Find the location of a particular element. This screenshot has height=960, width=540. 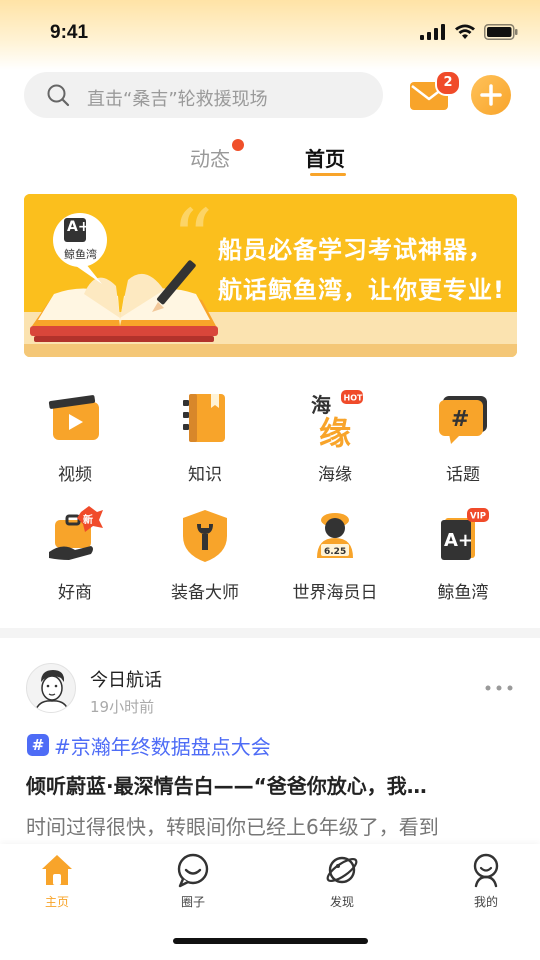

grid-label: 话题 is located at coordinates (463, 475).